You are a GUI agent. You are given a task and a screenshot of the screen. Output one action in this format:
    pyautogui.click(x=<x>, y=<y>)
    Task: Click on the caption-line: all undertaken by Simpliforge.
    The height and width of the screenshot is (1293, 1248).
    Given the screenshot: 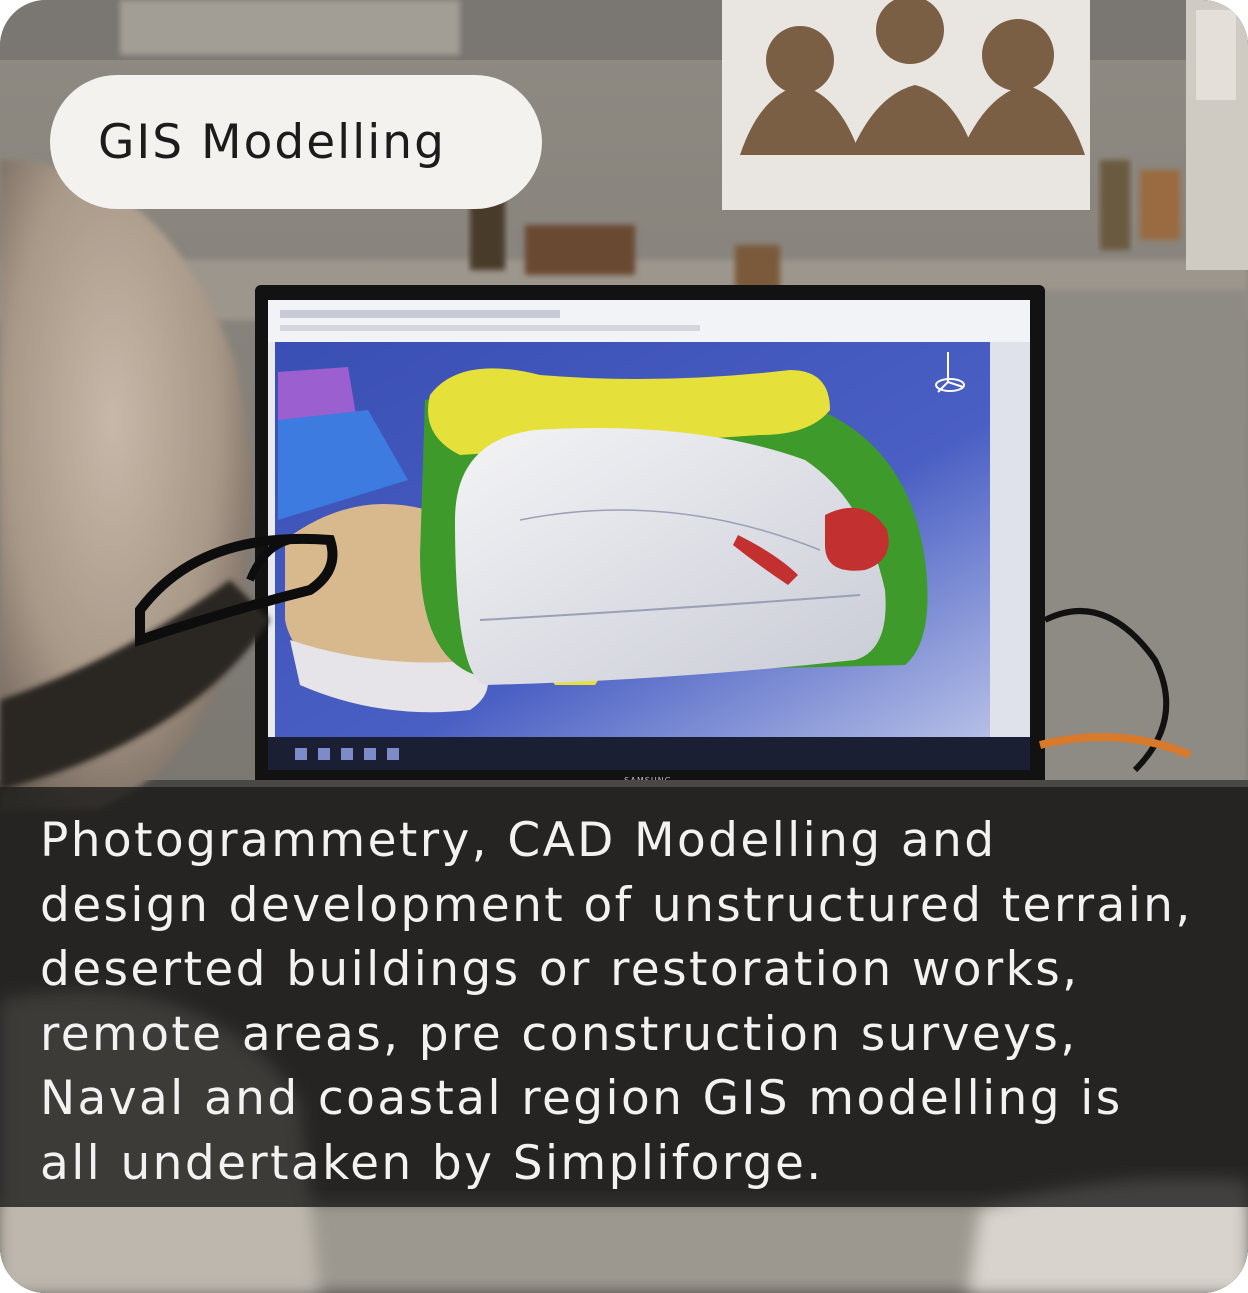 What is the action you would take?
    pyautogui.click(x=432, y=1163)
    